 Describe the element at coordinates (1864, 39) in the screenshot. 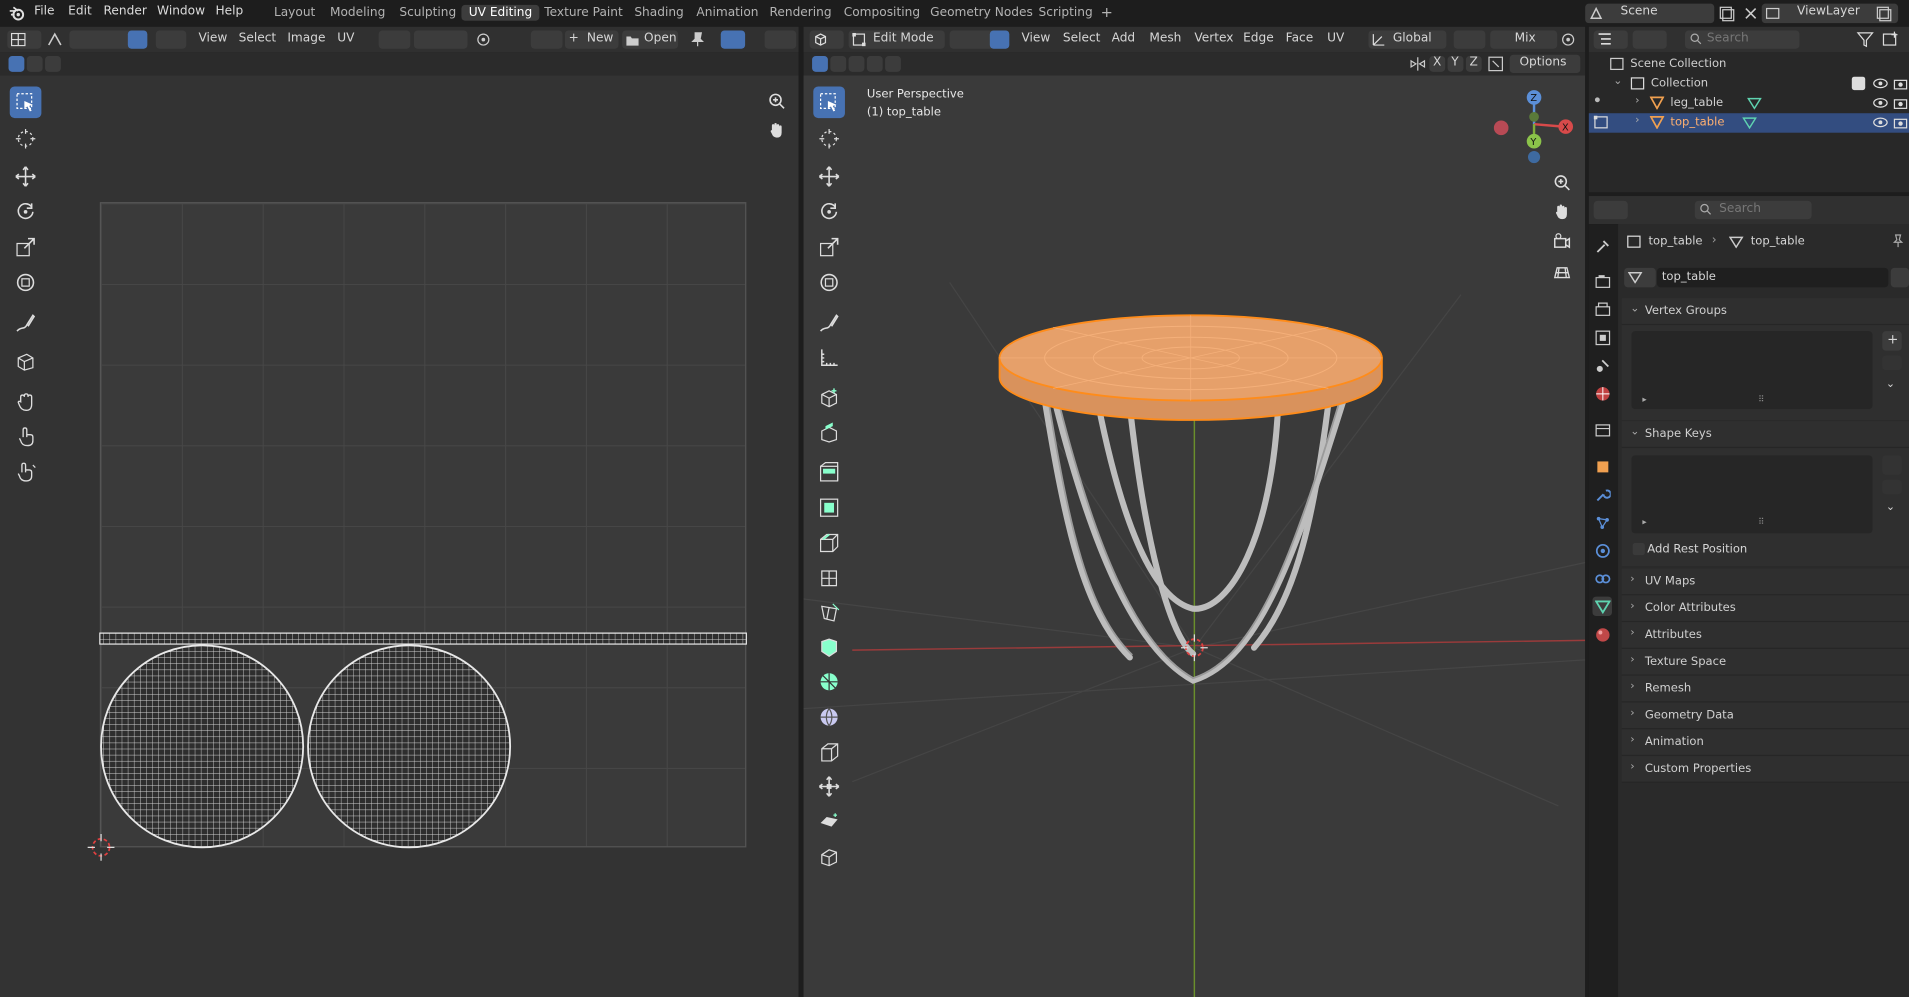

I see `filter-icon` at that location.